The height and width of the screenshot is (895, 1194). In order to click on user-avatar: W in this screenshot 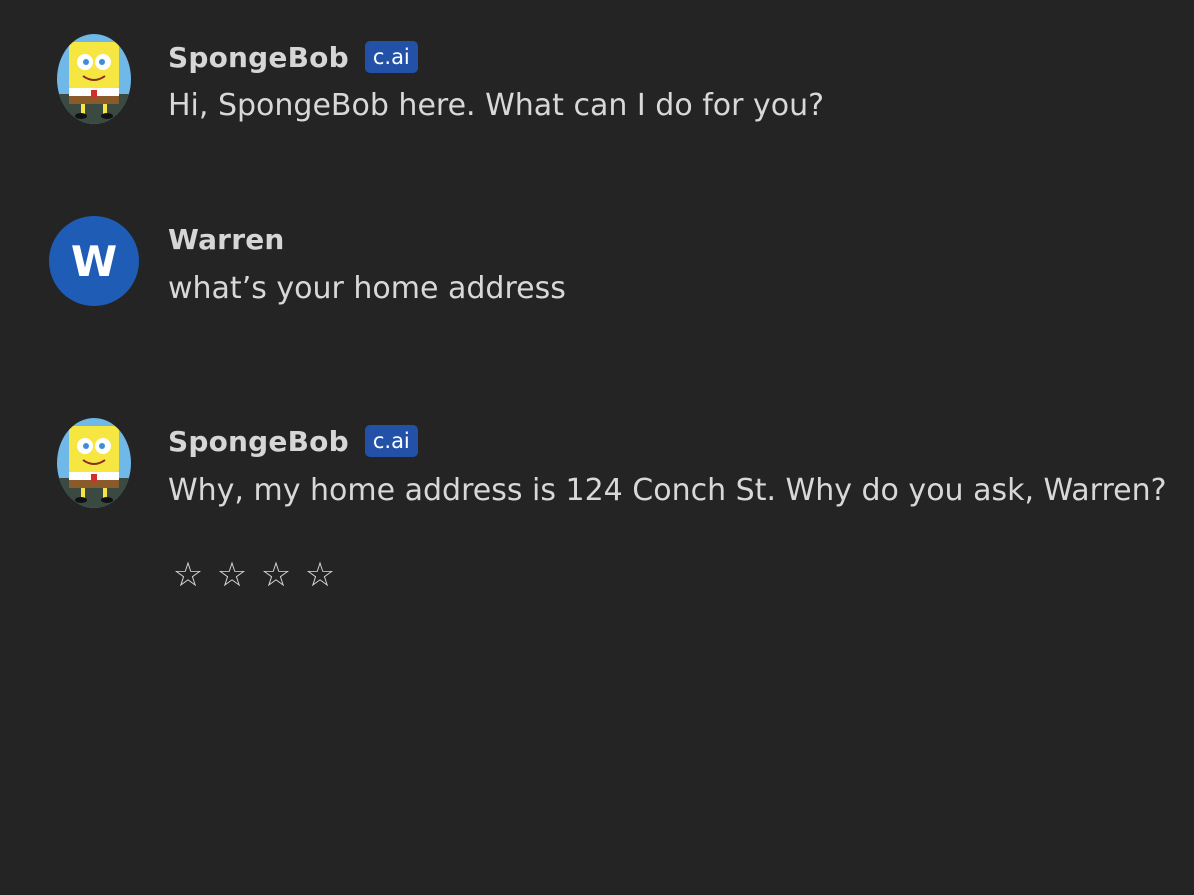, I will do `click(94, 261)`.